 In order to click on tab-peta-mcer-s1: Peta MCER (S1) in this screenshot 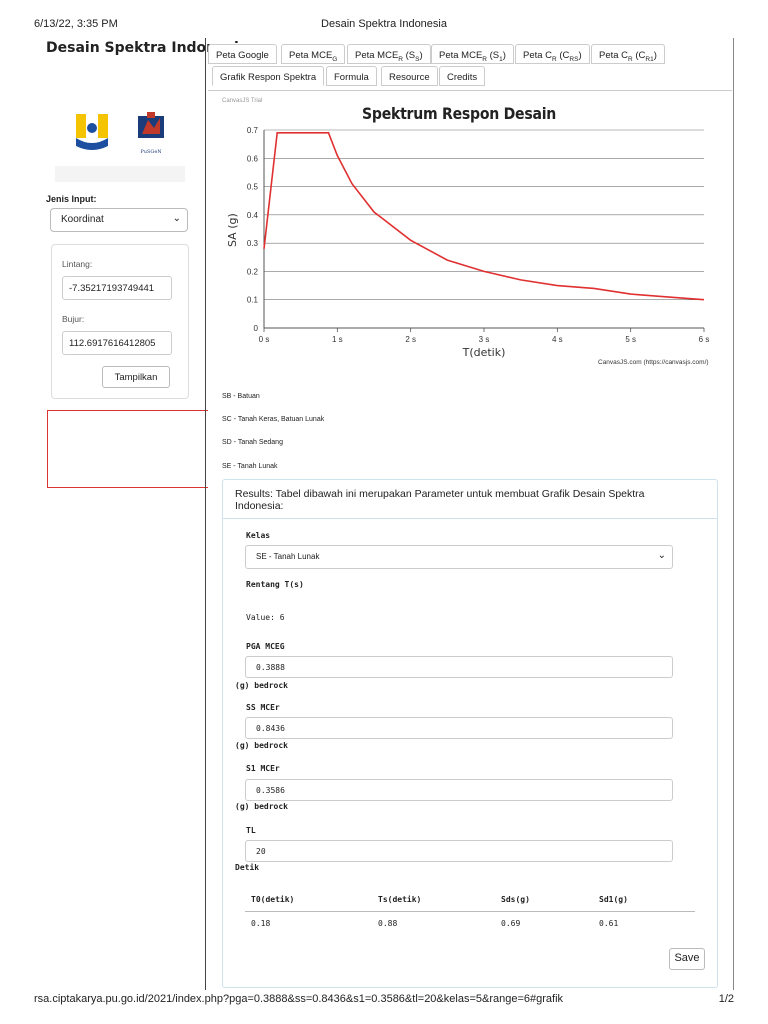, I will do `click(472, 54)`.